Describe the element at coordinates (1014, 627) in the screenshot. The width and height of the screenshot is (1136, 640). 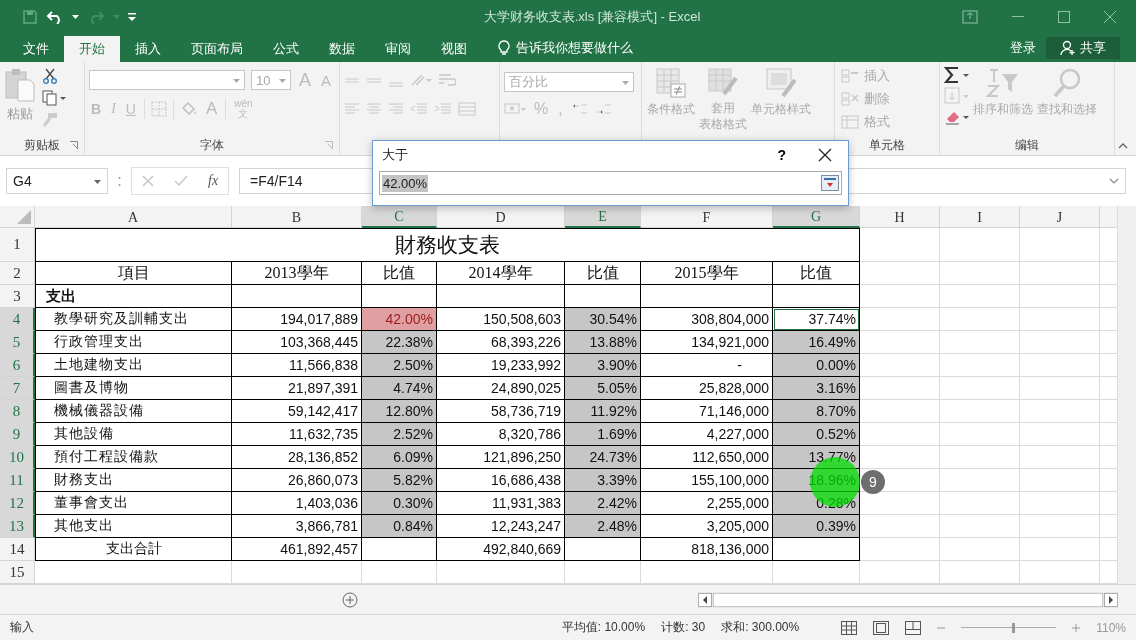
I see `zoom-thumb` at that location.